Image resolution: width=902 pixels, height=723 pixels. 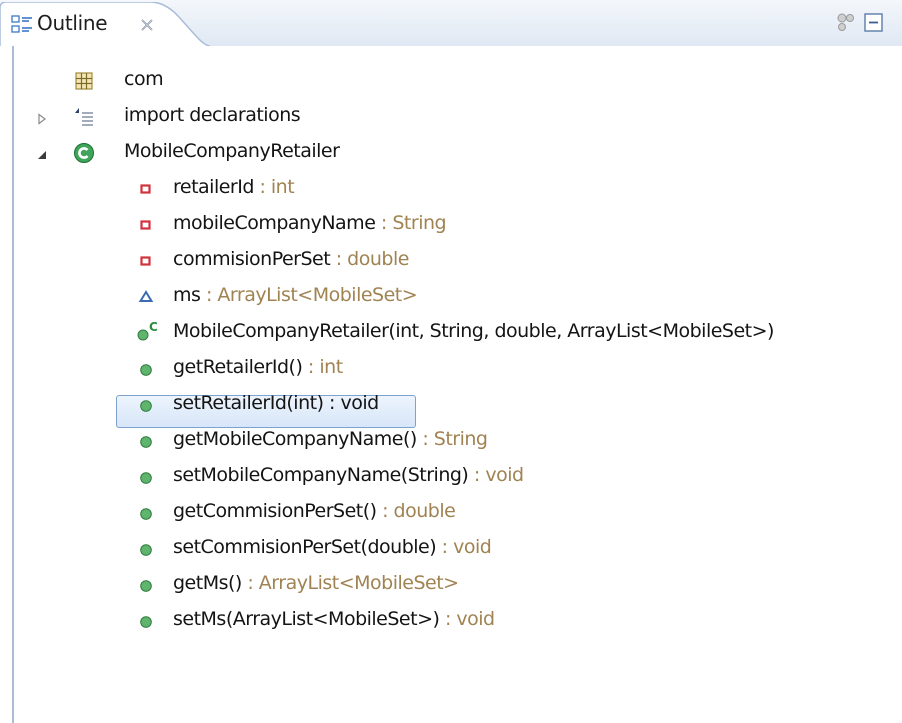 I want to click on element-name: com, so click(x=144, y=79).